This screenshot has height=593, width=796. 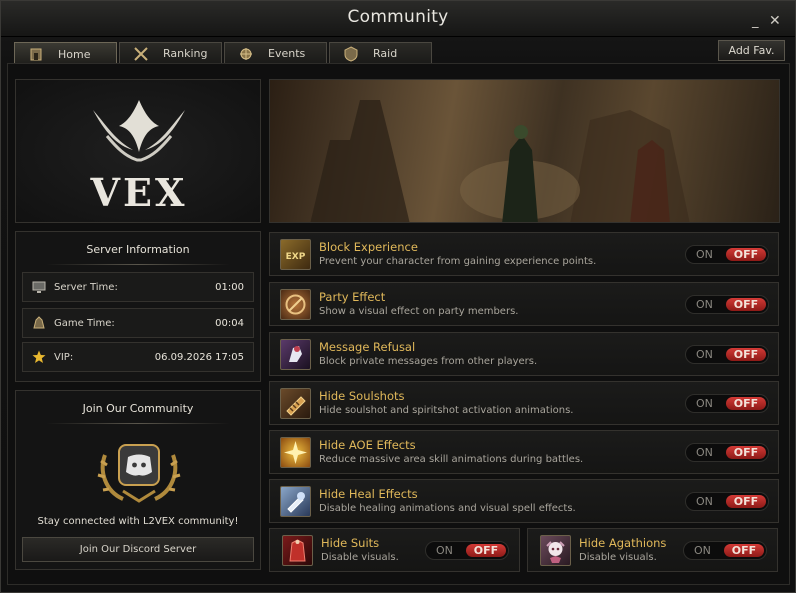 What do you see at coordinates (295, 501) in the screenshot?
I see `heal-icon` at bounding box center [295, 501].